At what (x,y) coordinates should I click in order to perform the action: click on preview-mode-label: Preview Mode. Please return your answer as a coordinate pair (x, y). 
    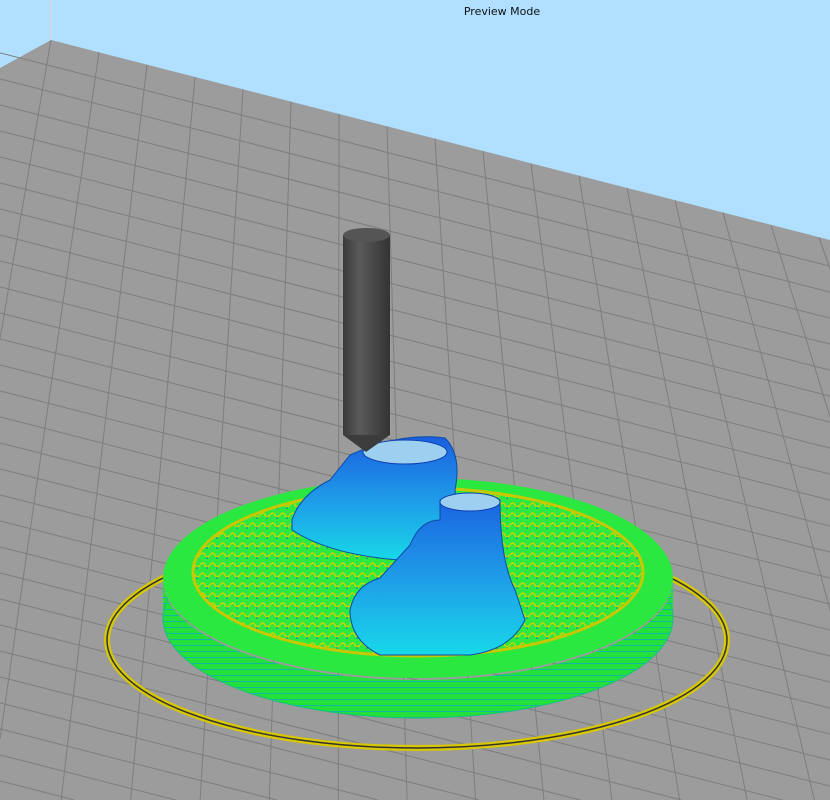
    Looking at the image, I should click on (502, 11).